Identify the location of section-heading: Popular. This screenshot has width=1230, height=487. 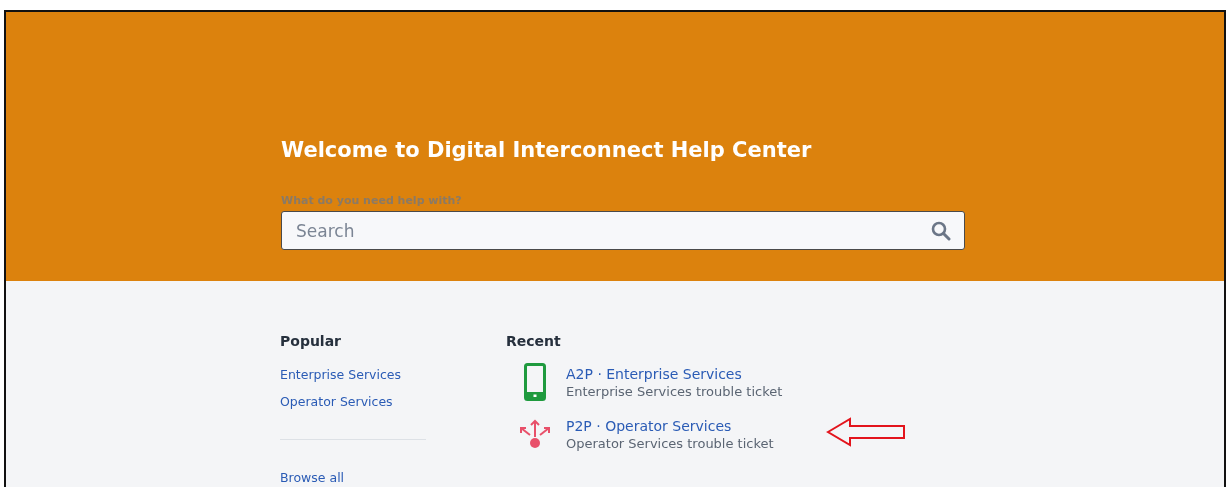
(311, 341).